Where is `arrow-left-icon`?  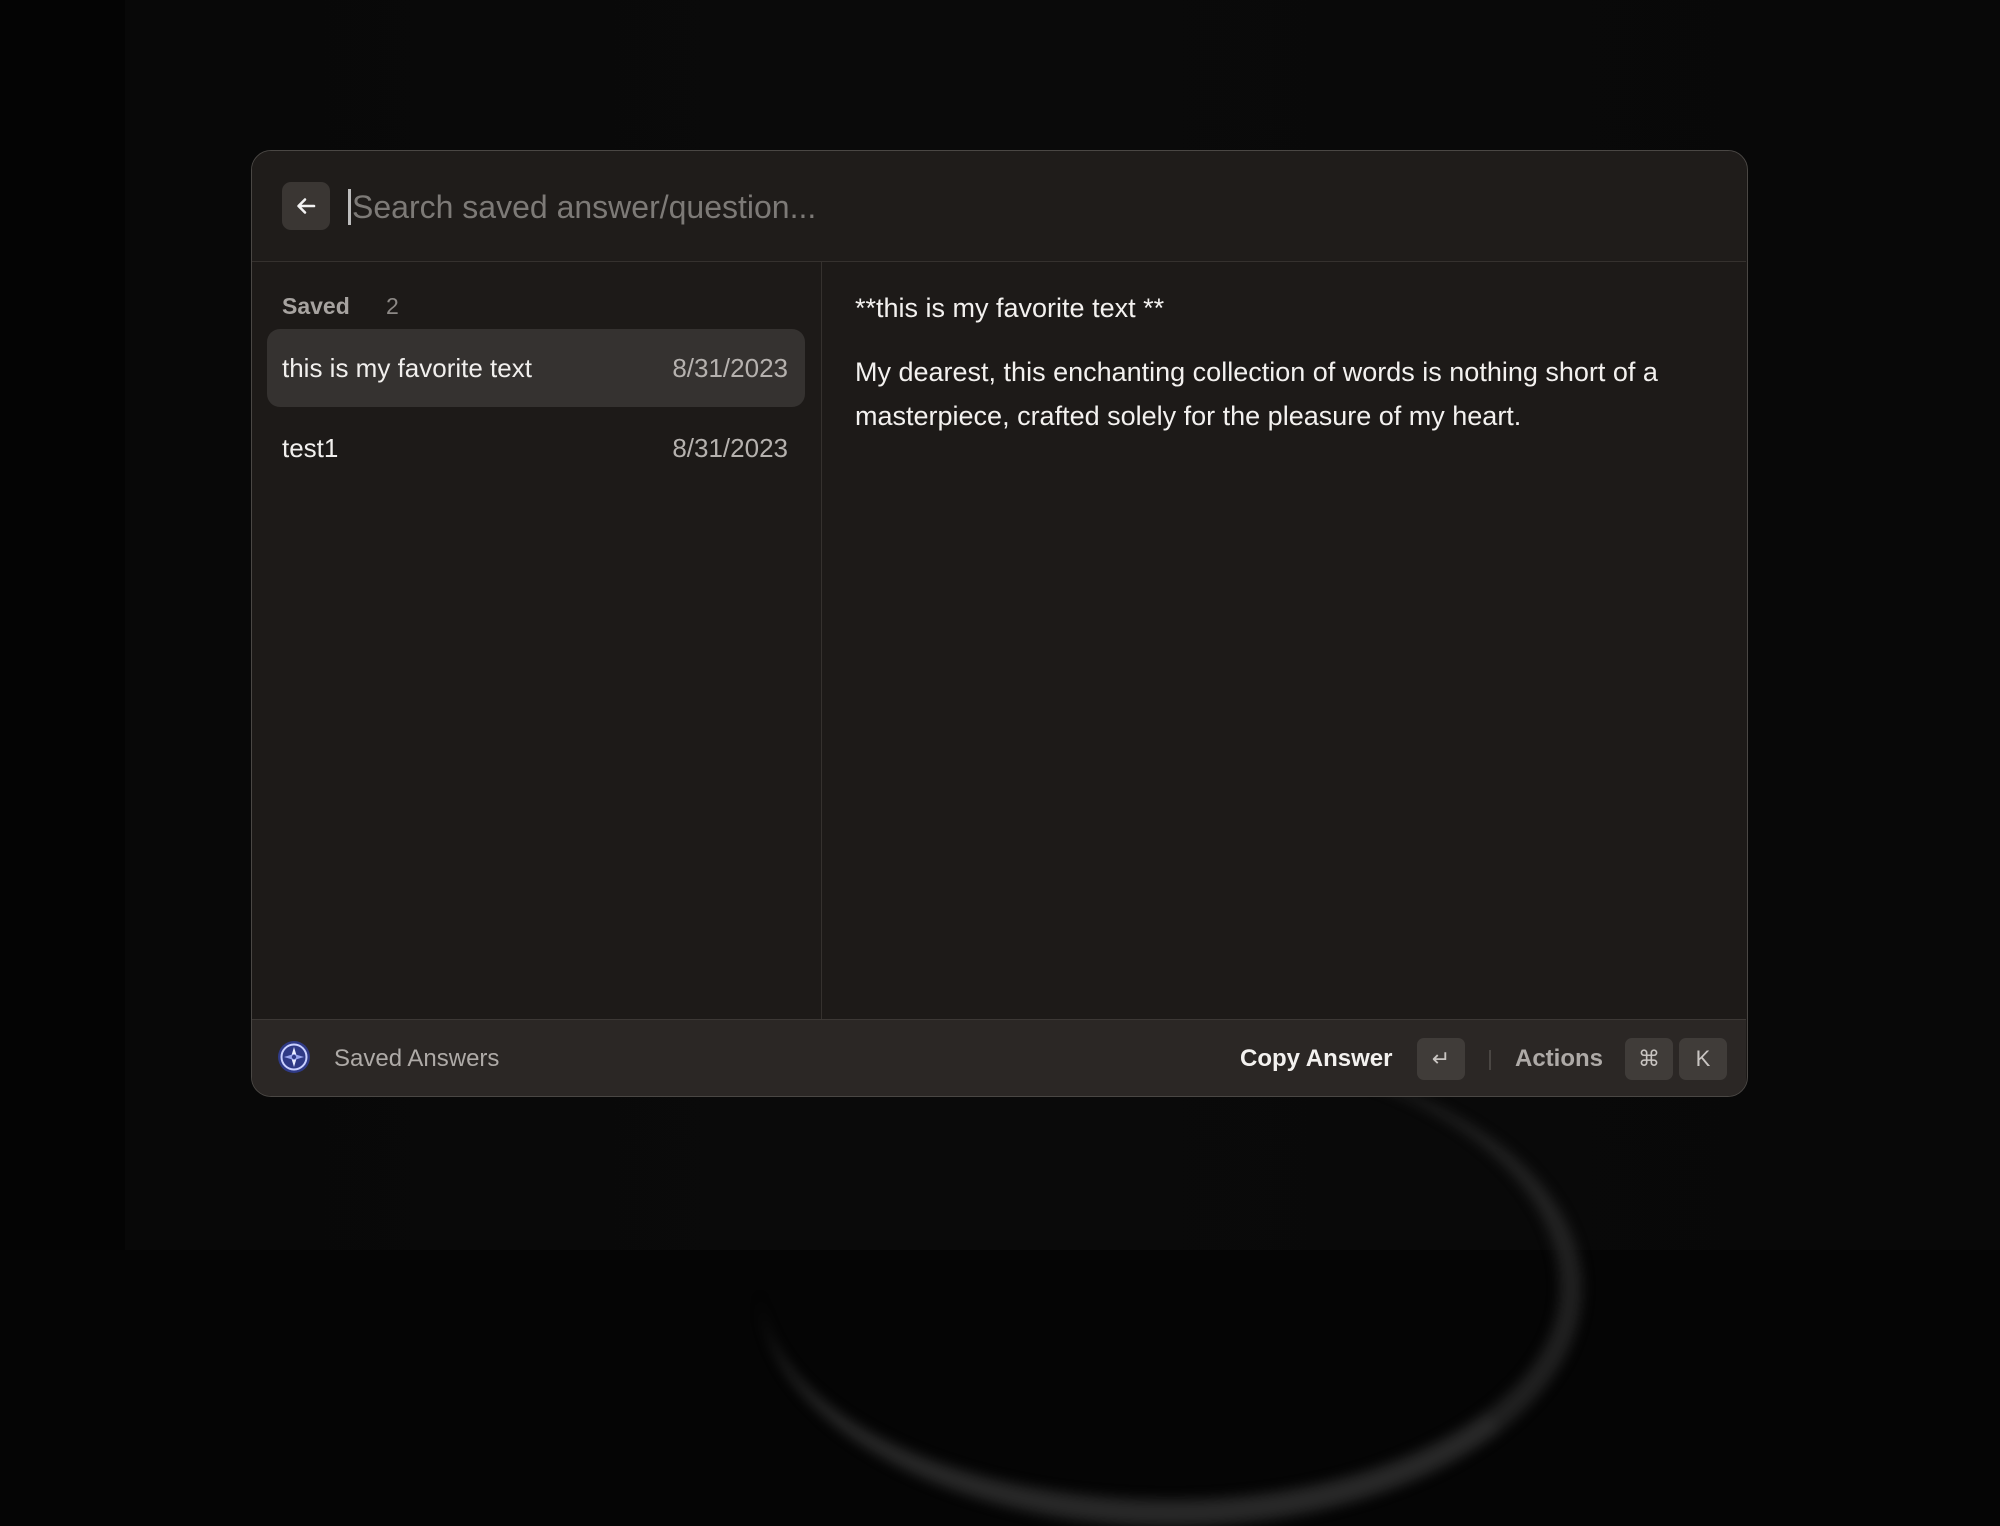 arrow-left-icon is located at coordinates (306, 206).